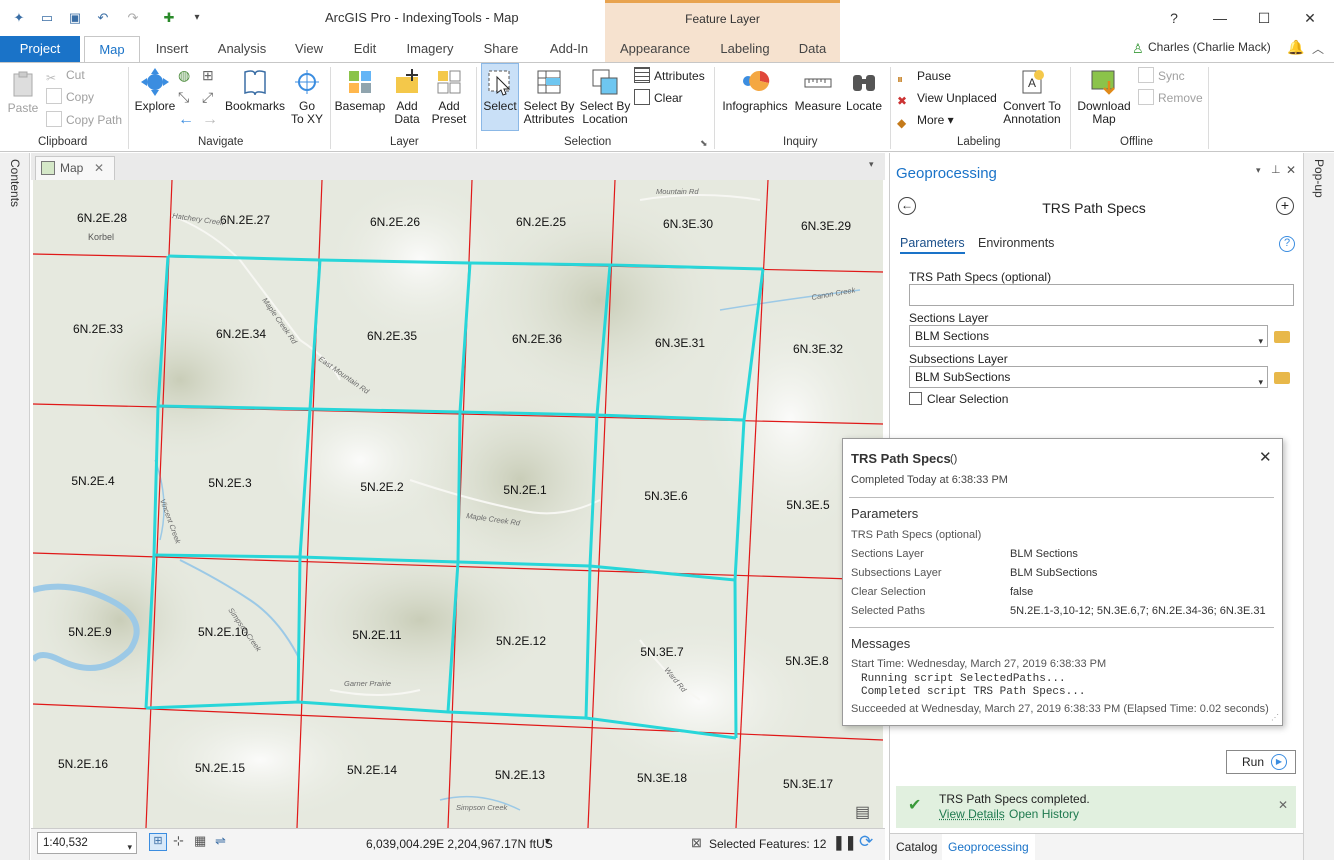 The image size is (1334, 861). What do you see at coordinates (186, 120) in the screenshot?
I see `back-icon: ←` at bounding box center [186, 120].